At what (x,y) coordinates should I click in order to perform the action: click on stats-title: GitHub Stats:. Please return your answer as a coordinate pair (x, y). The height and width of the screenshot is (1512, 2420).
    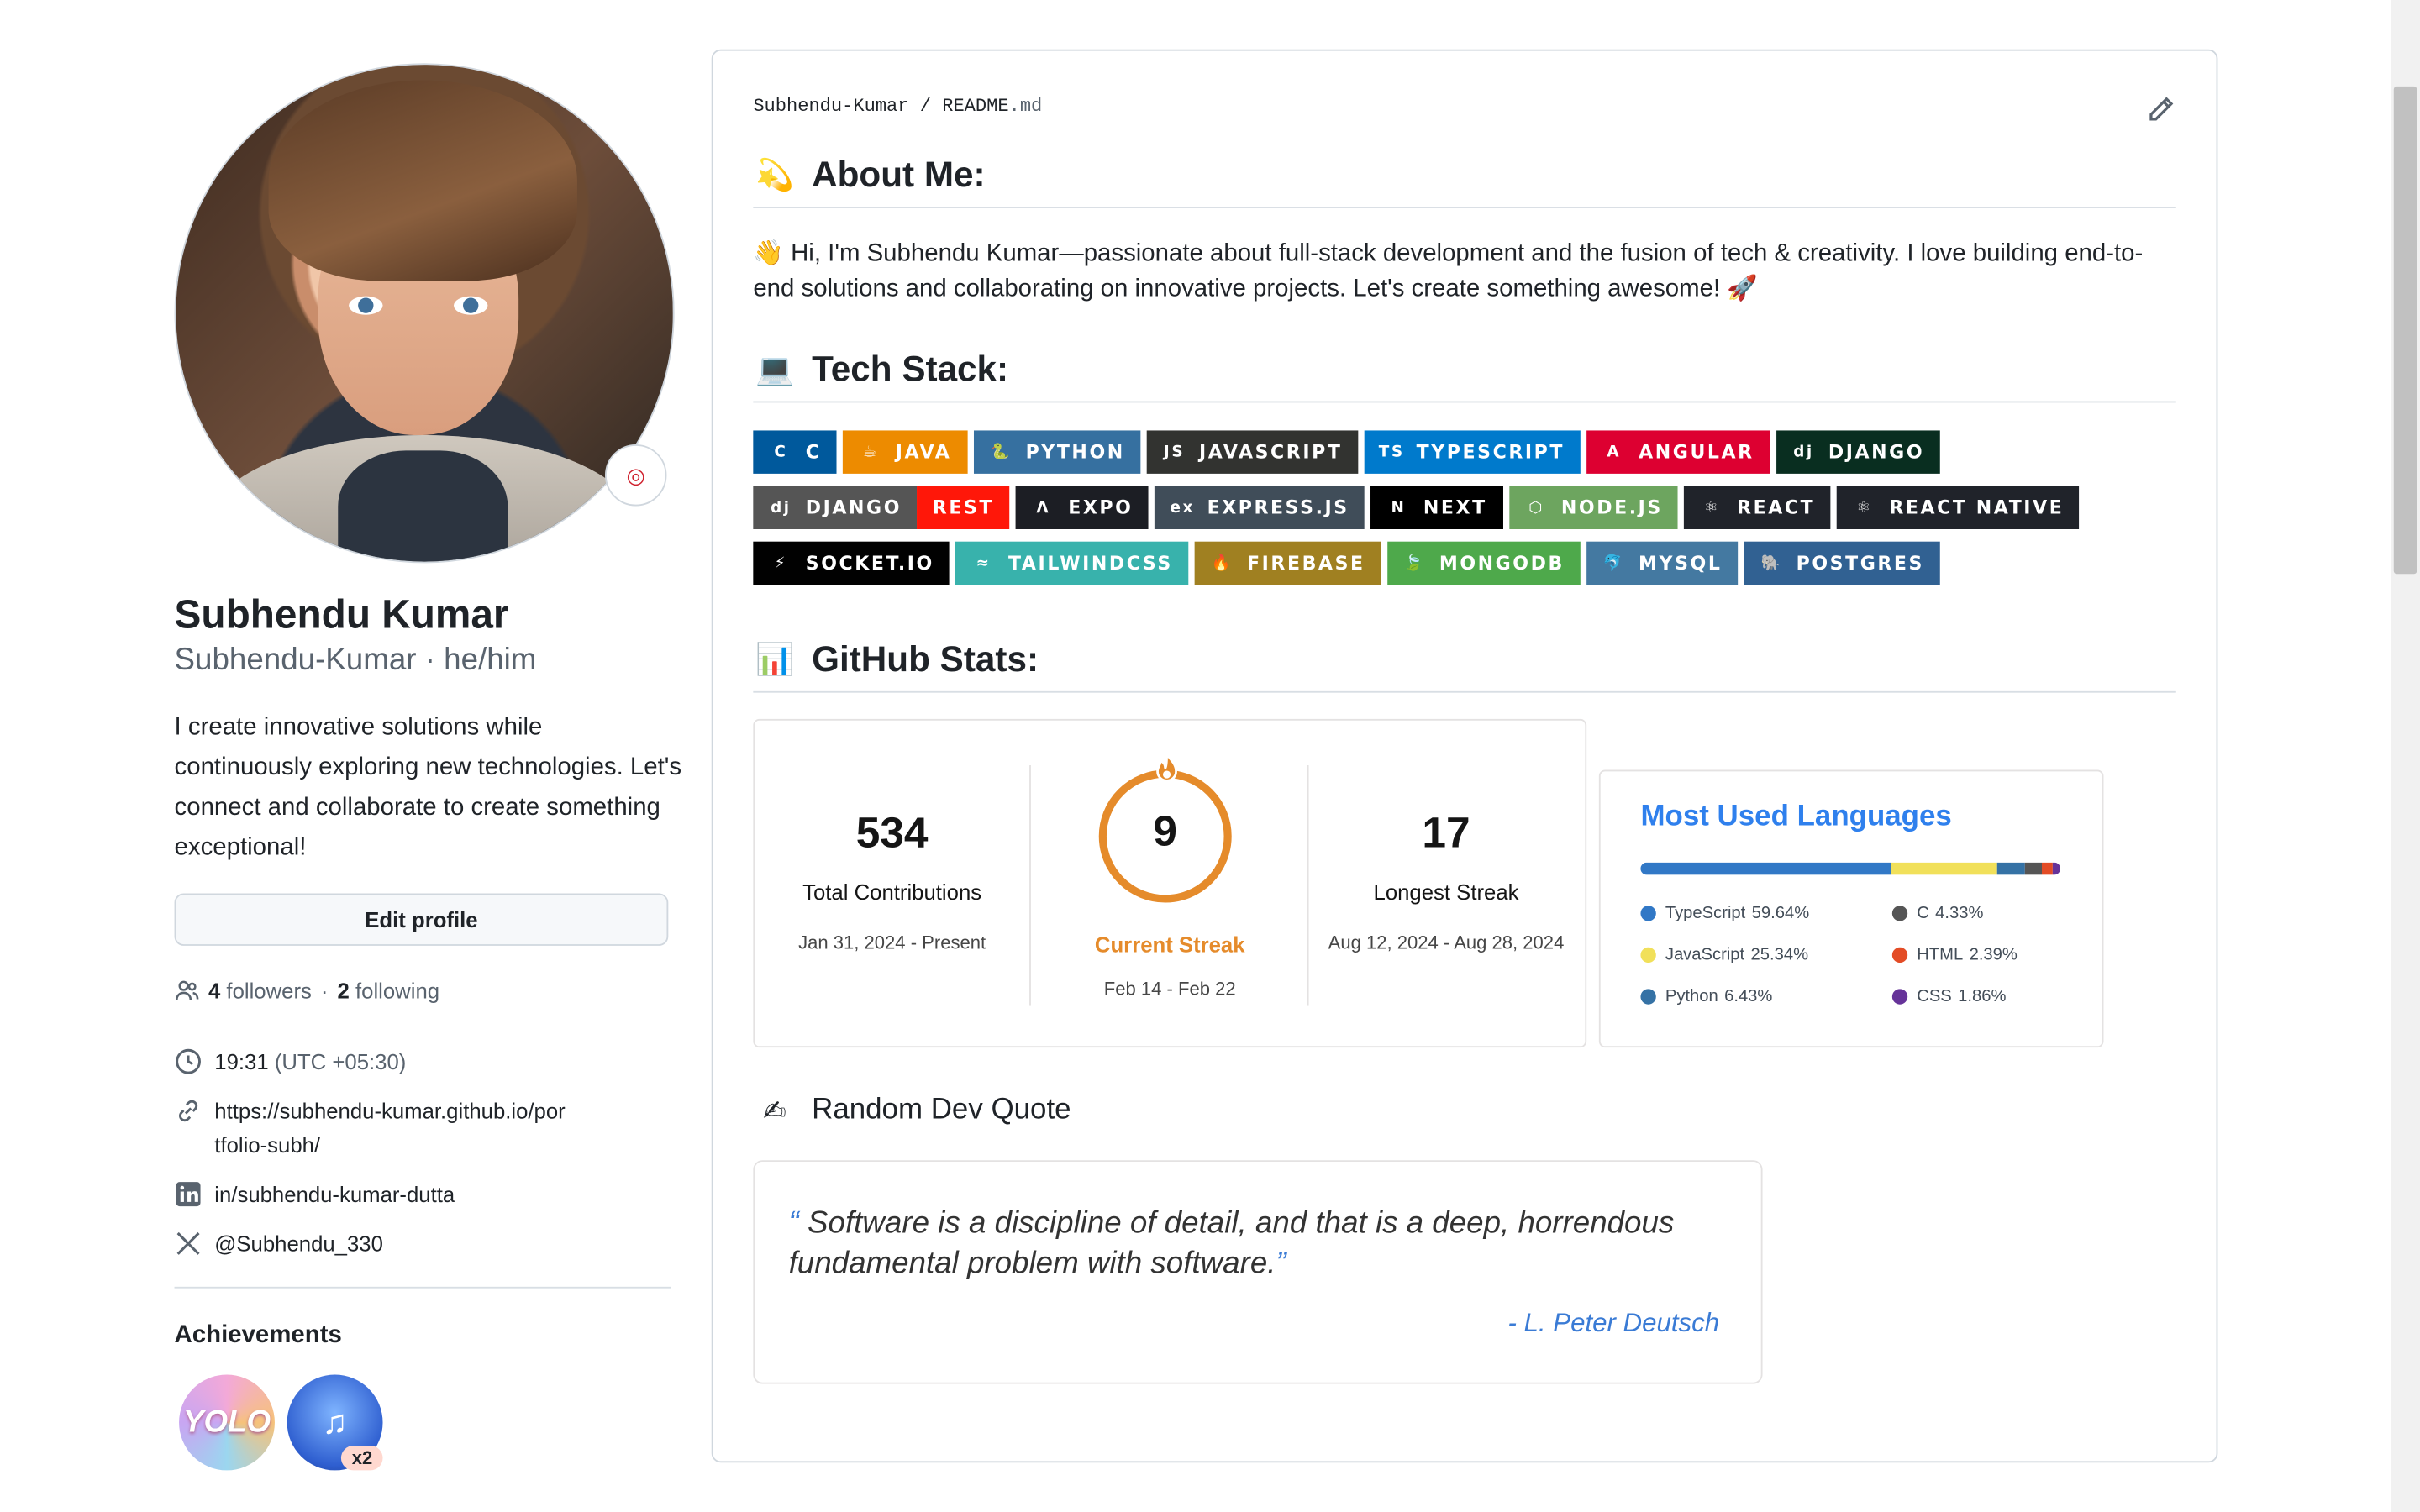
    Looking at the image, I should click on (926, 659).